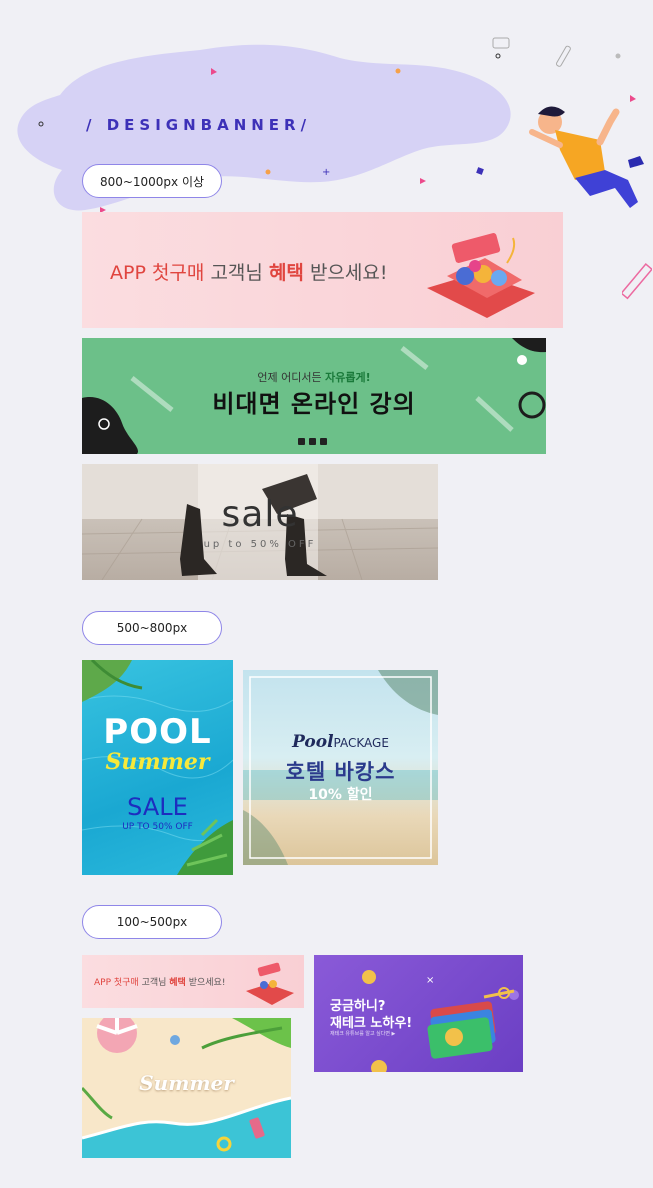 The width and height of the screenshot is (653, 1188). What do you see at coordinates (340, 772) in the screenshot?
I see `hotel-main-title: 호텔 바캉스` at bounding box center [340, 772].